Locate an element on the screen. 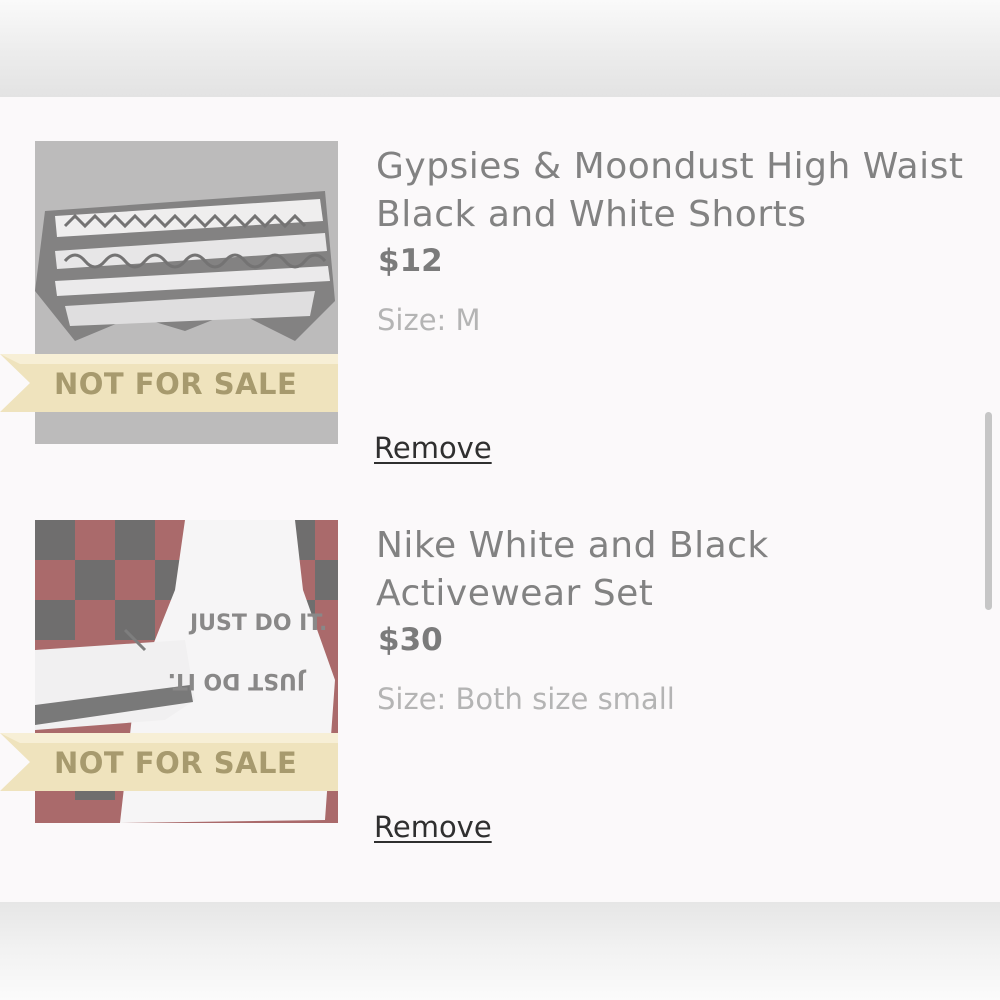 This screenshot has width=1000, height=1000. product-size: Size: M is located at coordinates (429, 320).